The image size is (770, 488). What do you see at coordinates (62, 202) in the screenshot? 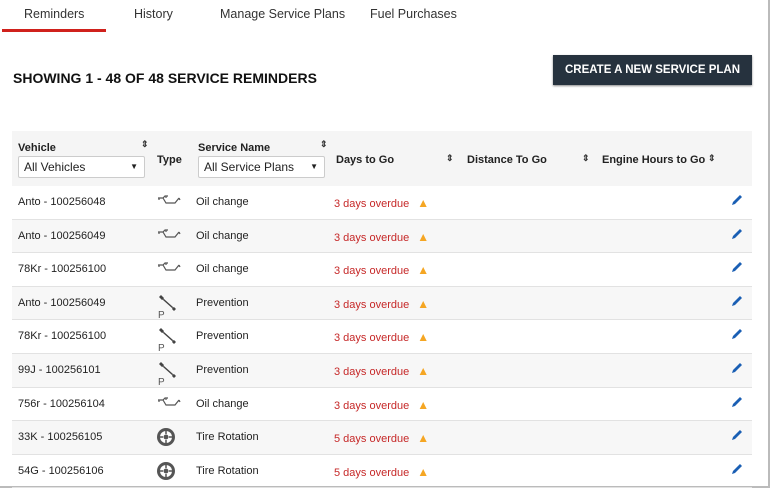
I see `vehicle-cell: Anto - 100256048` at bounding box center [62, 202].